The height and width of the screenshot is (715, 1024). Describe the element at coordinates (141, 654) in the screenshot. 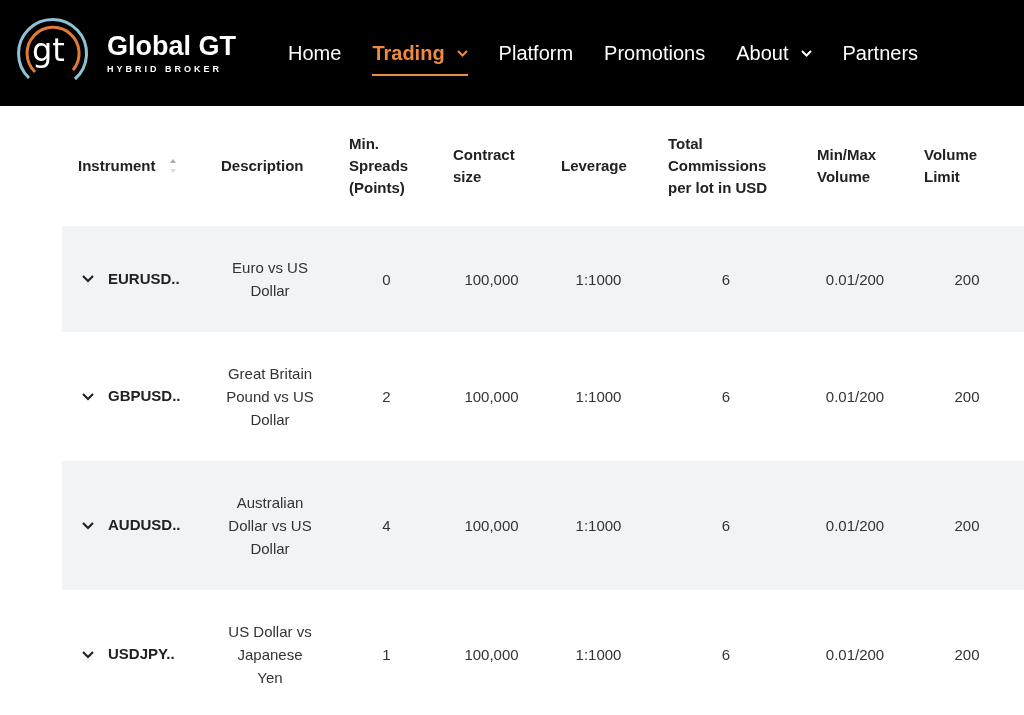

I see `instrument-cell-text: USDJPY..` at that location.